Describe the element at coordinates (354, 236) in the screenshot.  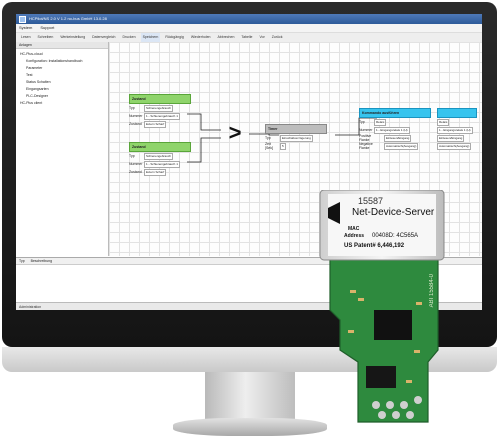
I see `address-label: Address` at that location.